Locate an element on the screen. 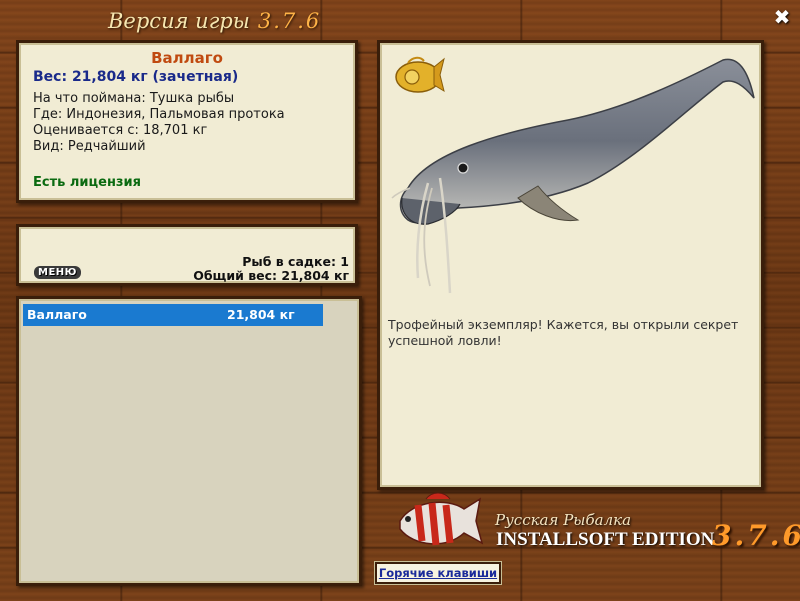 The width and height of the screenshot is (800, 601). window-title-version: 3.7.6 is located at coordinates (289, 21).